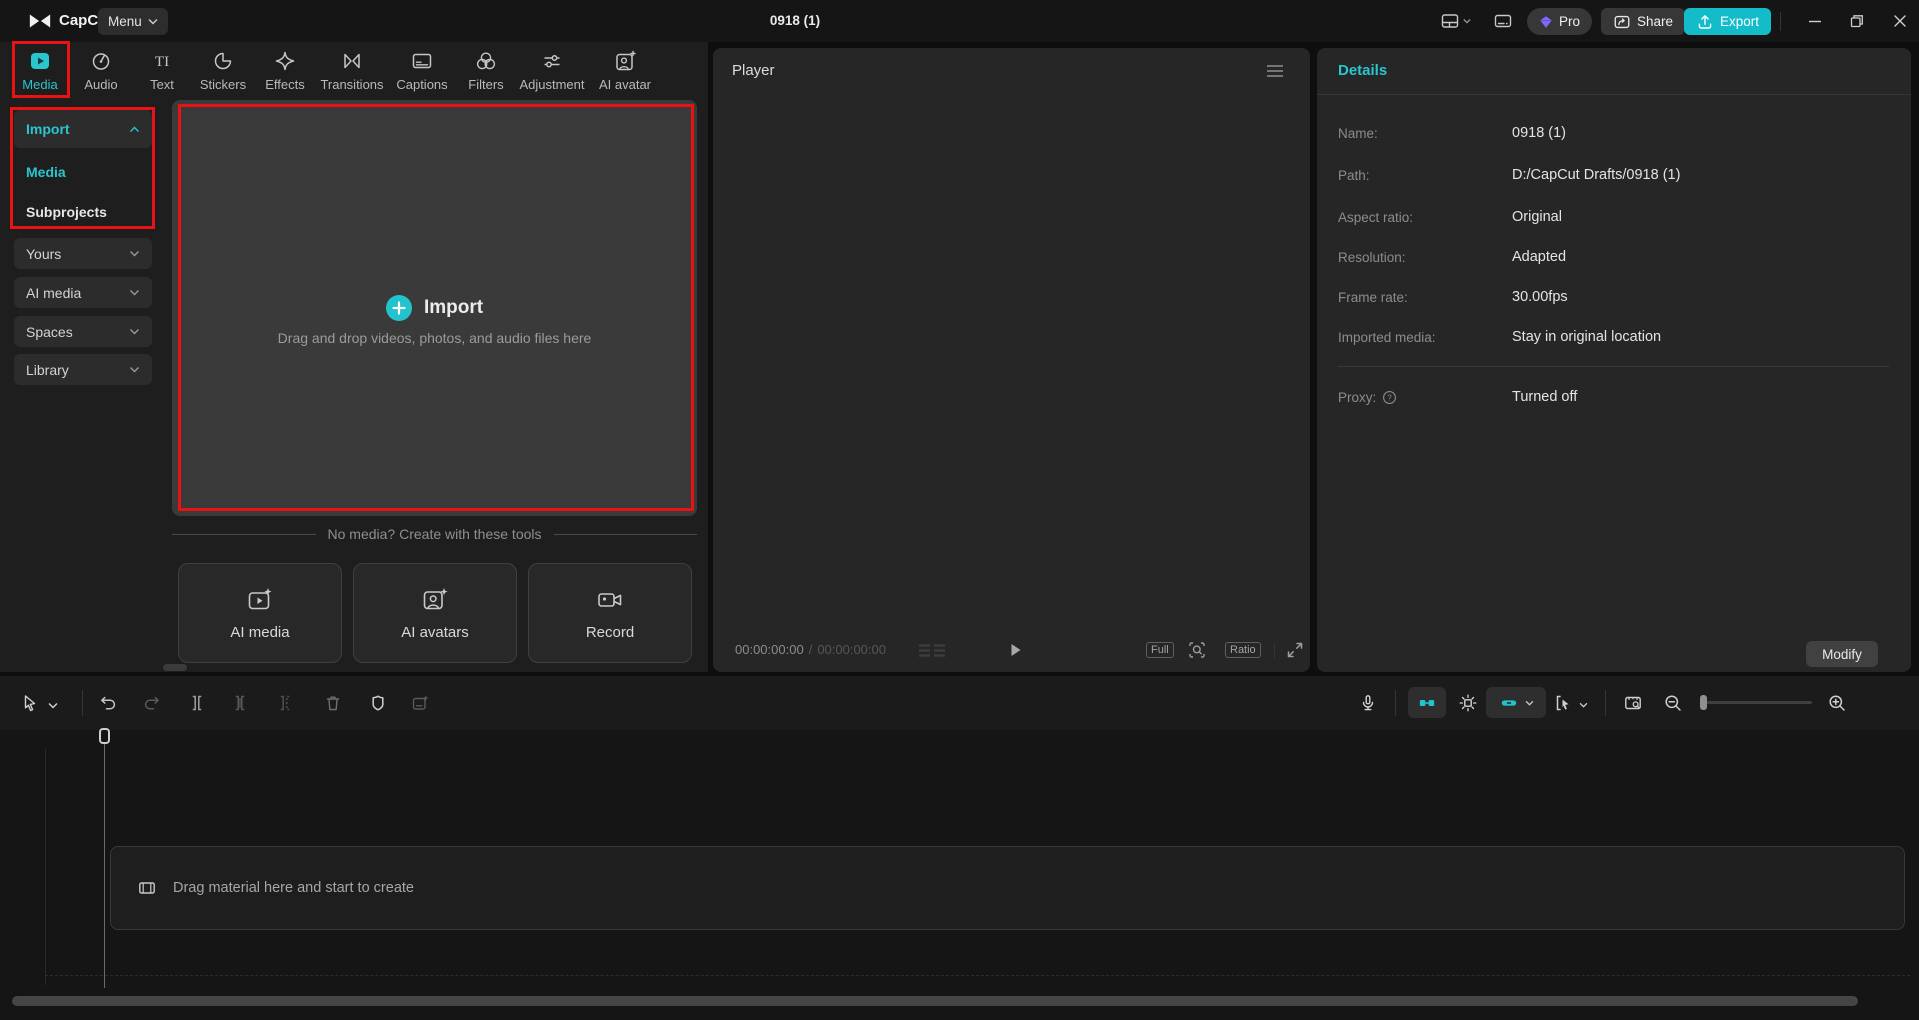 Image resolution: width=1919 pixels, height=1020 pixels. Describe the element at coordinates (83, 172) in the screenshot. I see `sidebar-item-media: Media` at that location.